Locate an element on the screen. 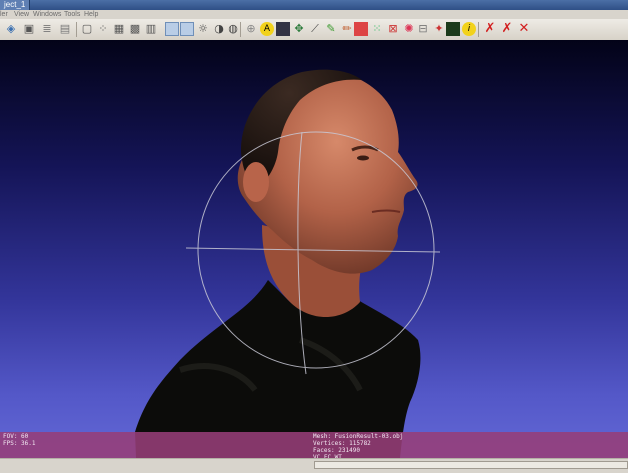 This screenshot has width=628, height=473. fps-label: FPS: 36.1 is located at coordinates (19, 443).